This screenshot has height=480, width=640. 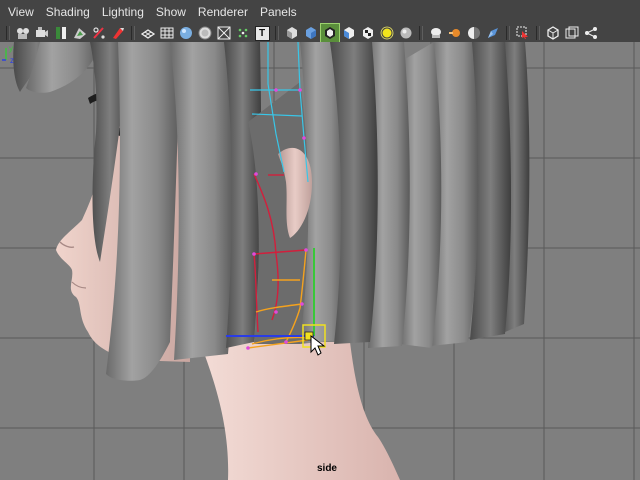 What do you see at coordinates (326, 468) in the screenshot?
I see `camera-name-label: side` at bounding box center [326, 468].